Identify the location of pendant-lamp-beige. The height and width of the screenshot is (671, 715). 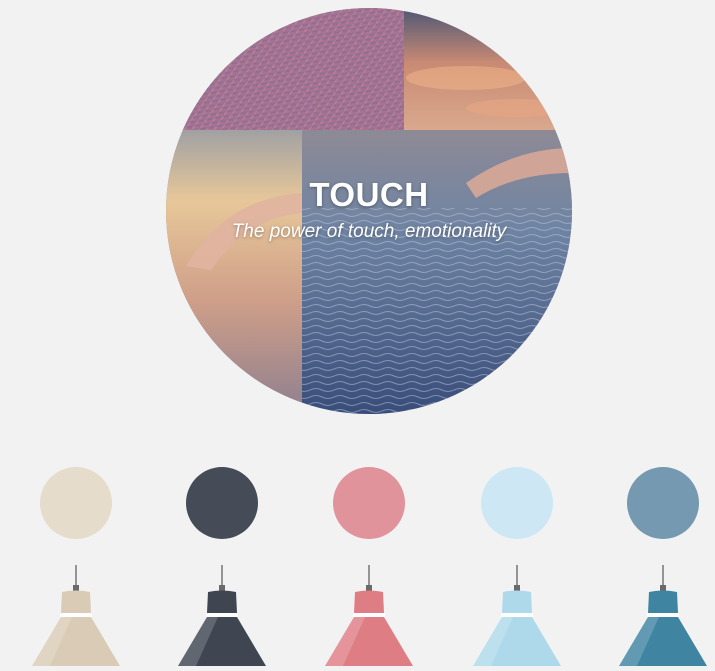
(76, 615).